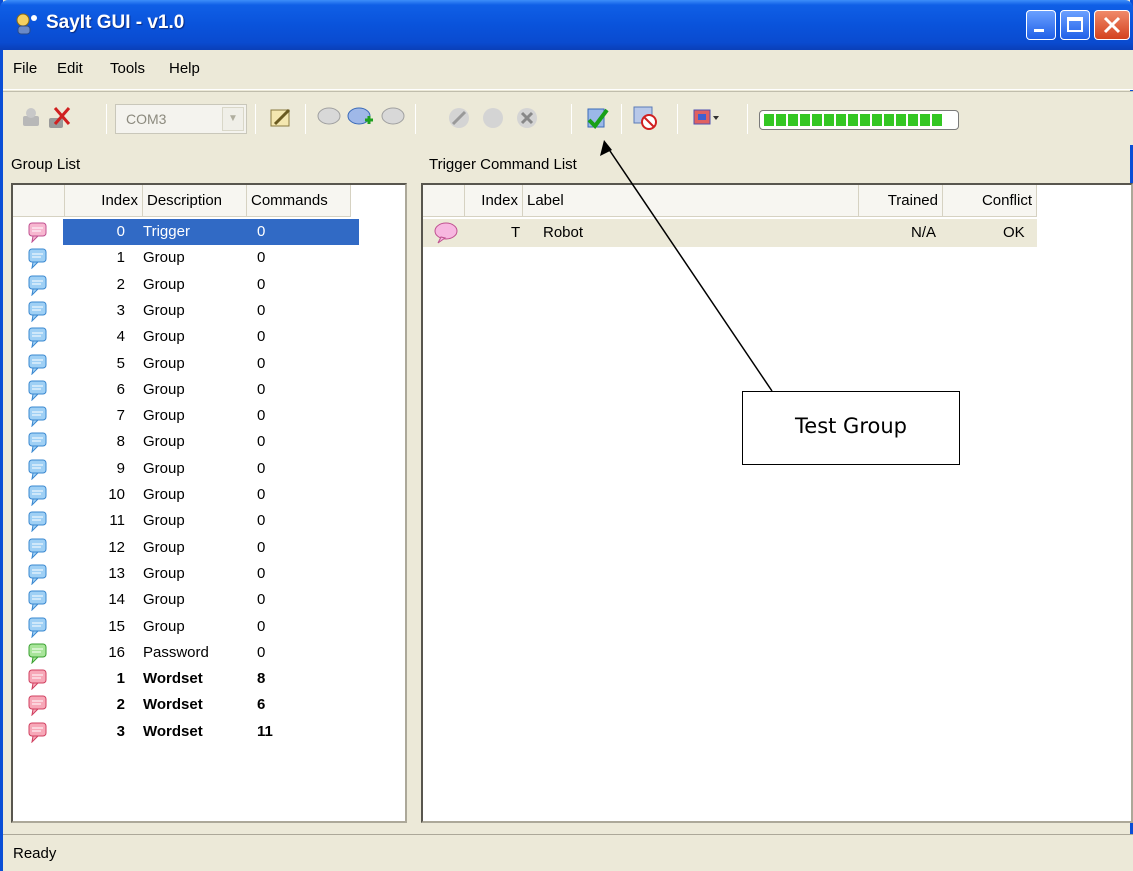 The width and height of the screenshot is (1133, 871). Describe the element at coordinates (209, 574) in the screenshot. I see `table-row: 13 Group 0` at that location.